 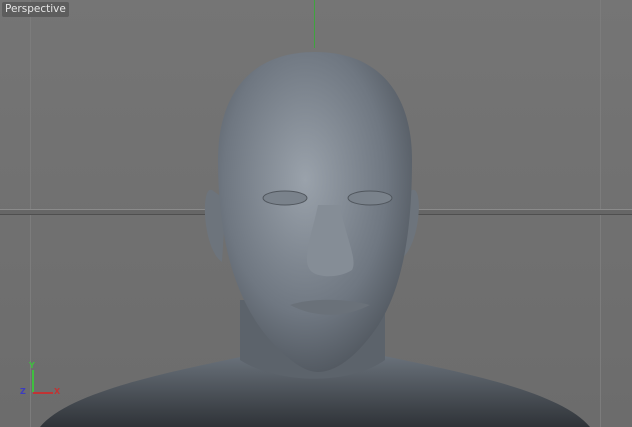 I want to click on viewport-camera-label: Perspective, so click(x=35, y=9).